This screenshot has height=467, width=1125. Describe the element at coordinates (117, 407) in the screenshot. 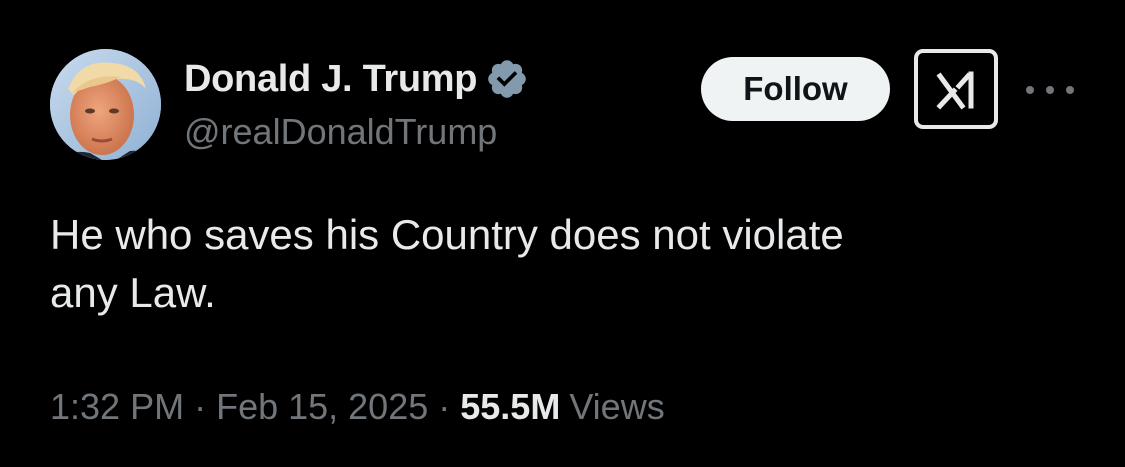

I see `tweet-time: 1:32 PM` at that location.